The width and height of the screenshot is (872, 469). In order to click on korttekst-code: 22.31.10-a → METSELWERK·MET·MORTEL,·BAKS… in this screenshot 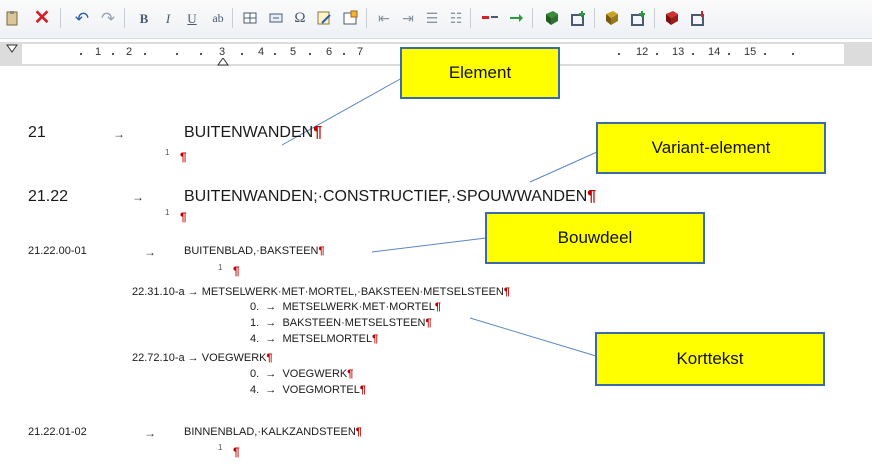, I will do `click(321, 292)`.